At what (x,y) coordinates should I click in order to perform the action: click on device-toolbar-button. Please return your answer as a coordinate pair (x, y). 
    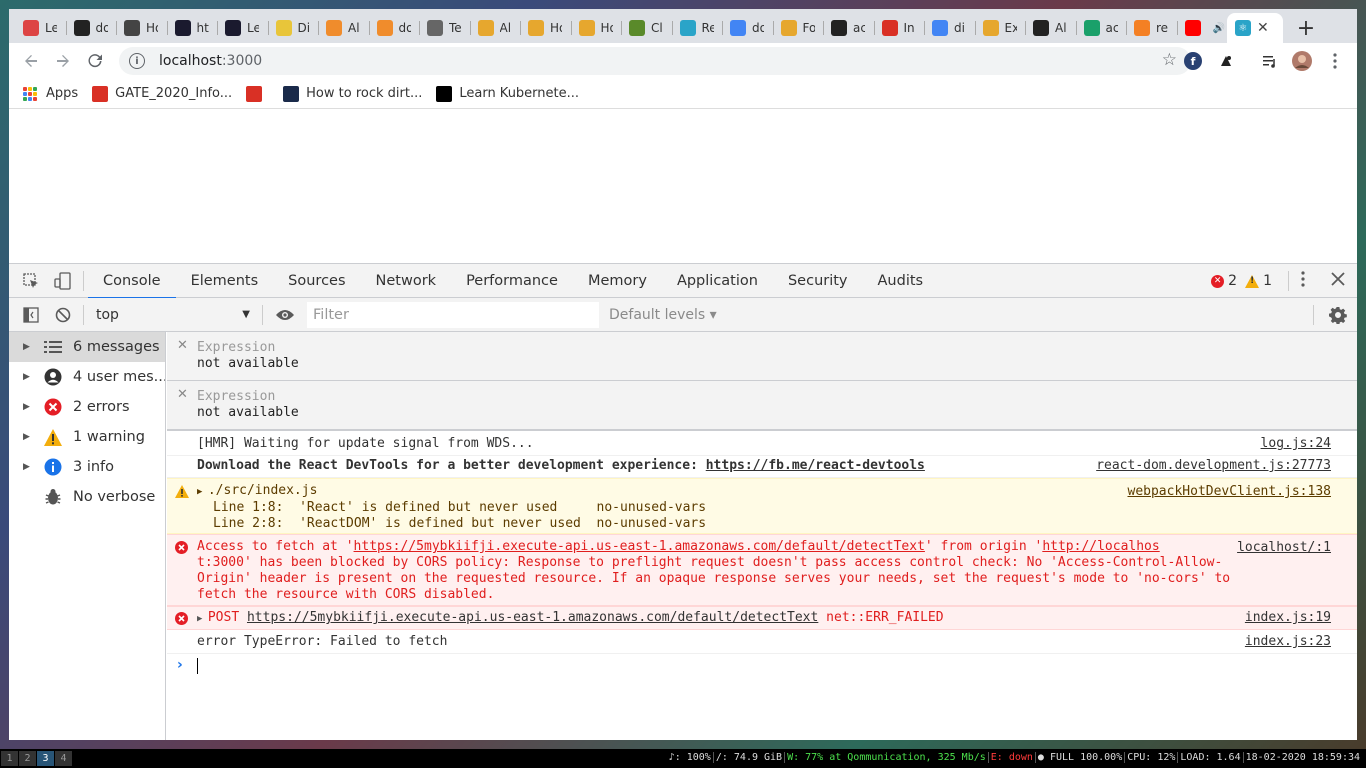
    Looking at the image, I should click on (63, 281).